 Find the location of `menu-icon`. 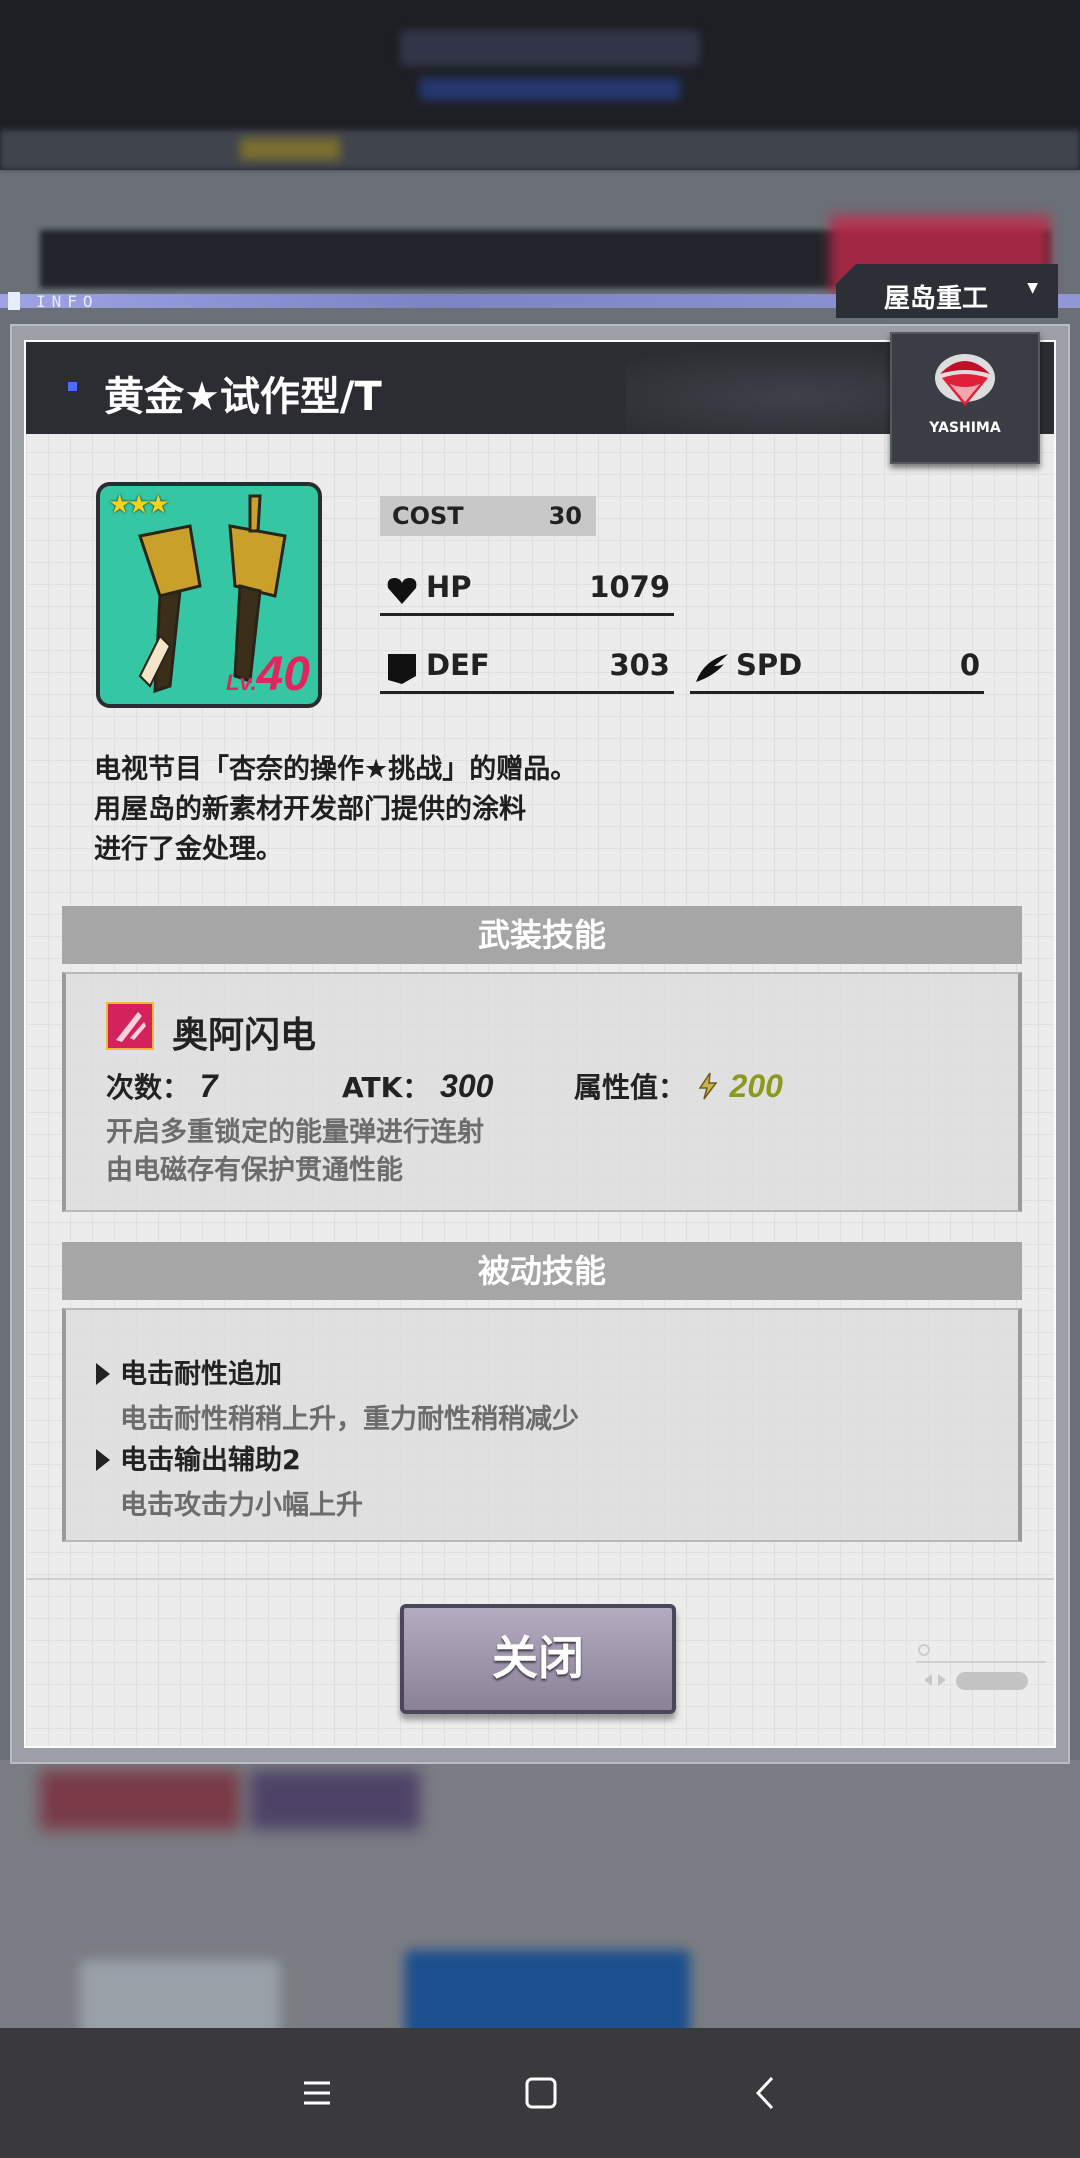

menu-icon is located at coordinates (317, 2093).